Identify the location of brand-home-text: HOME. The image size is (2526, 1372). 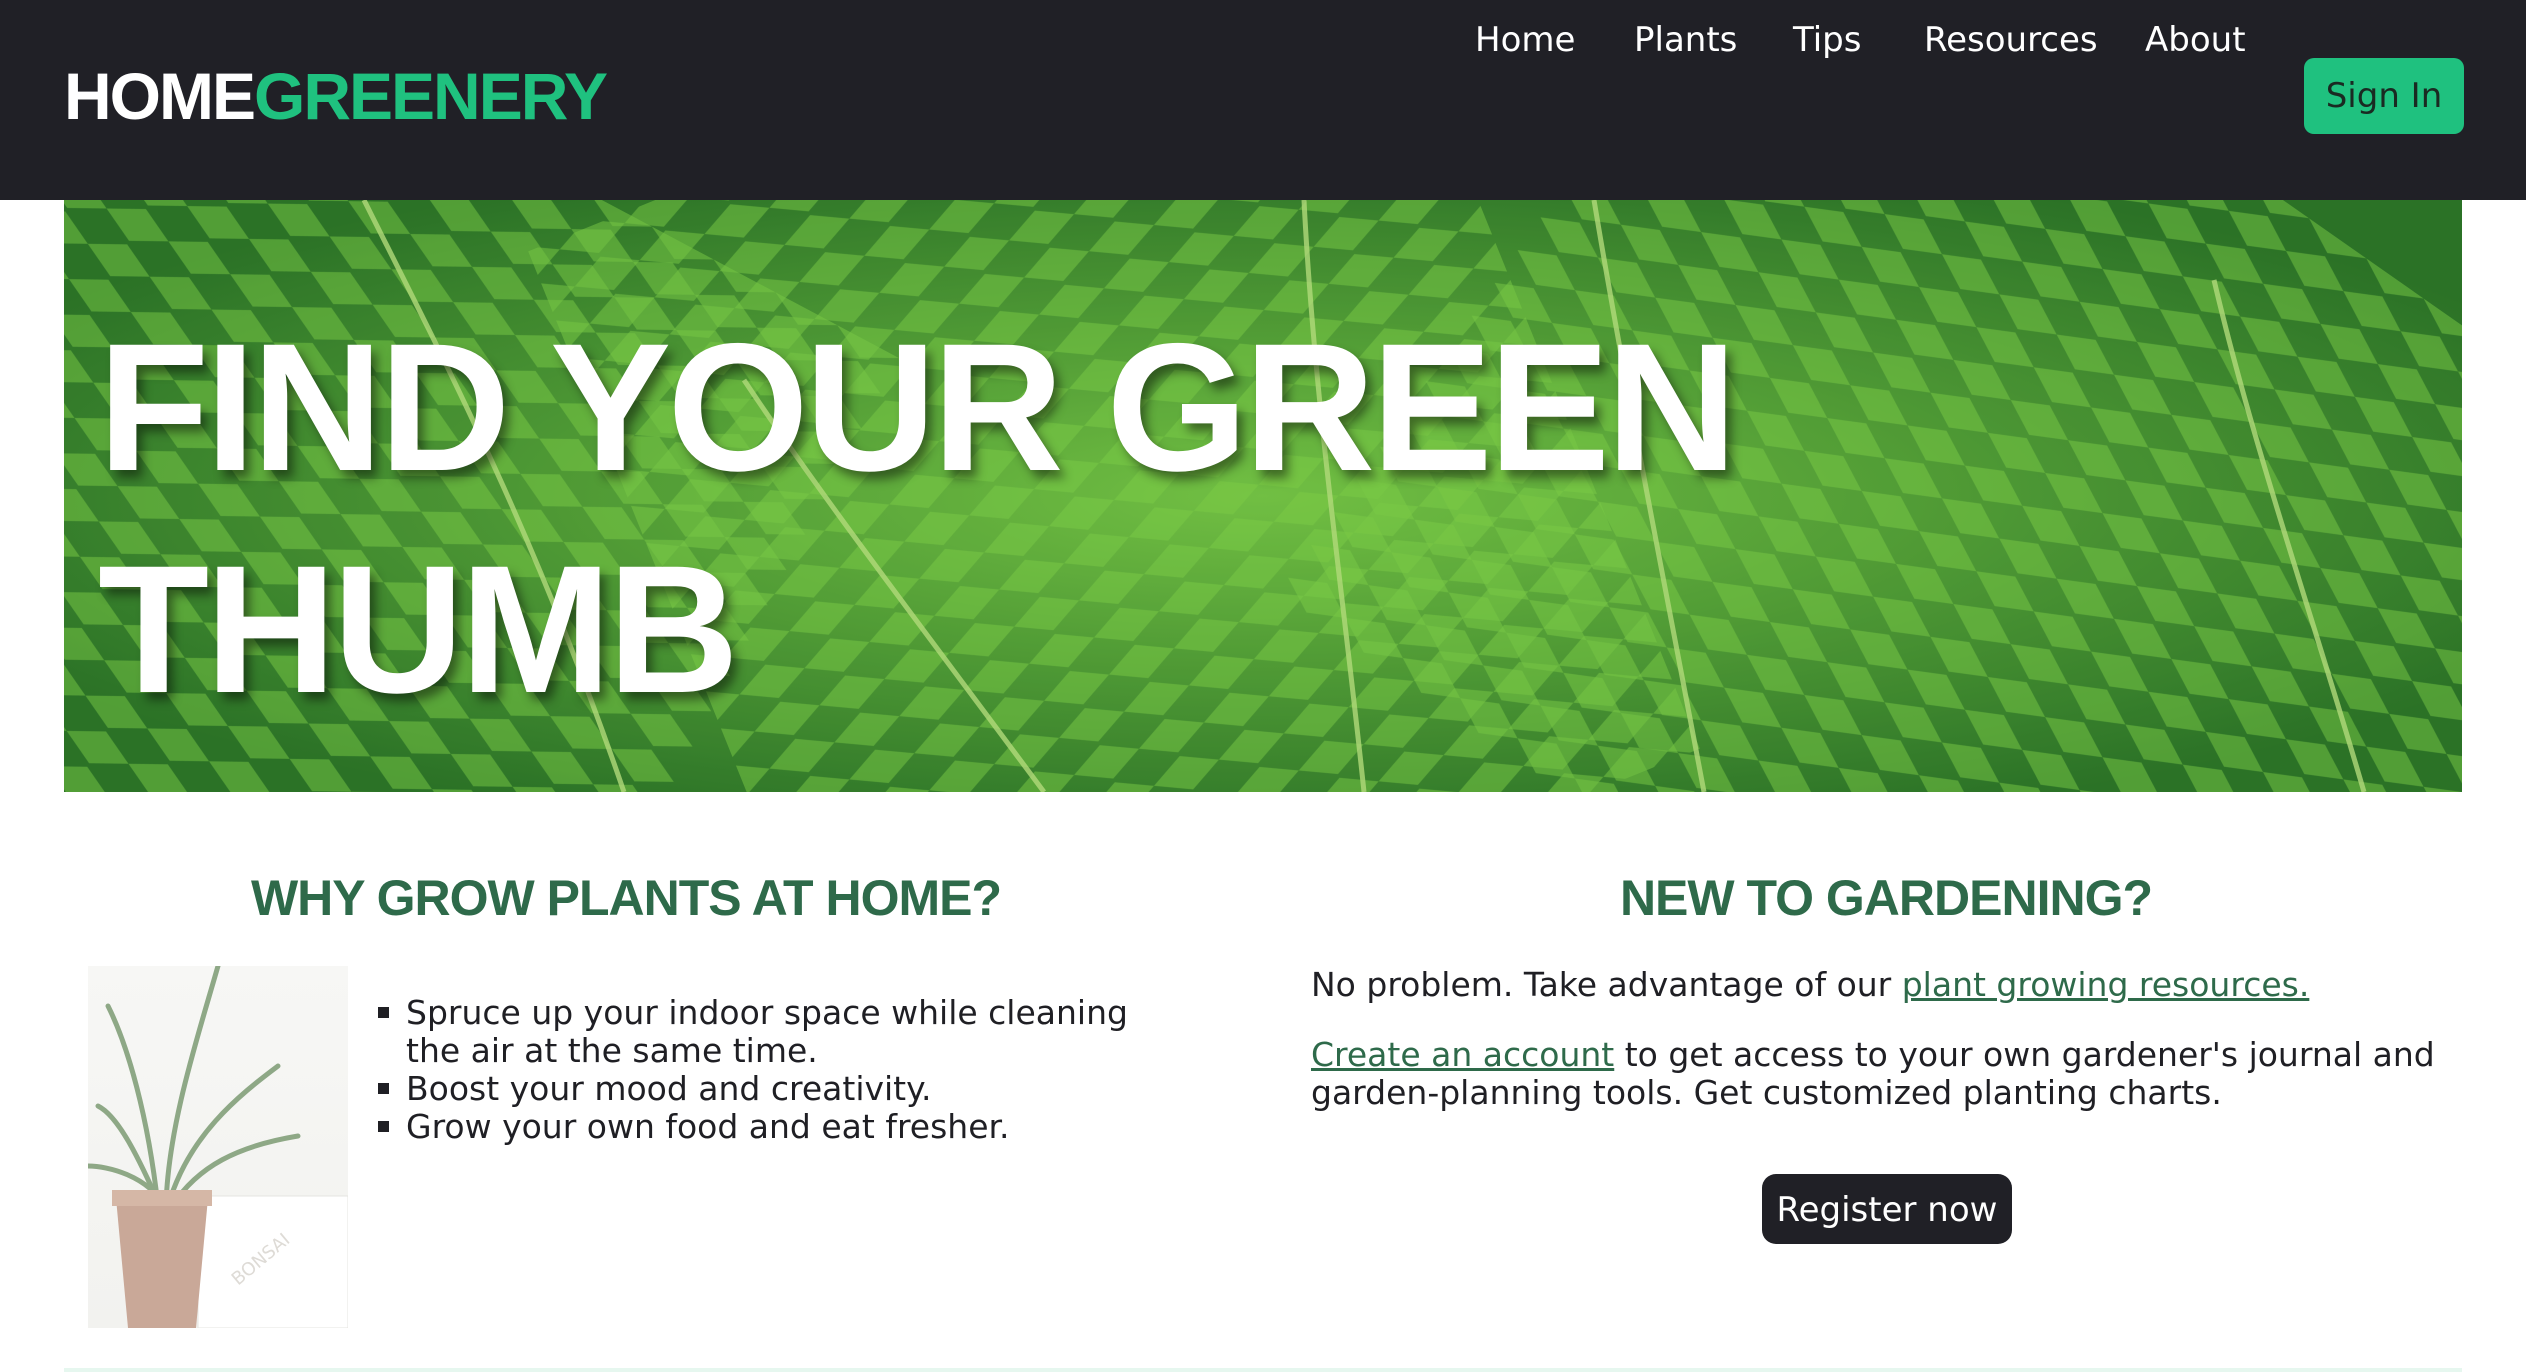
(160, 96).